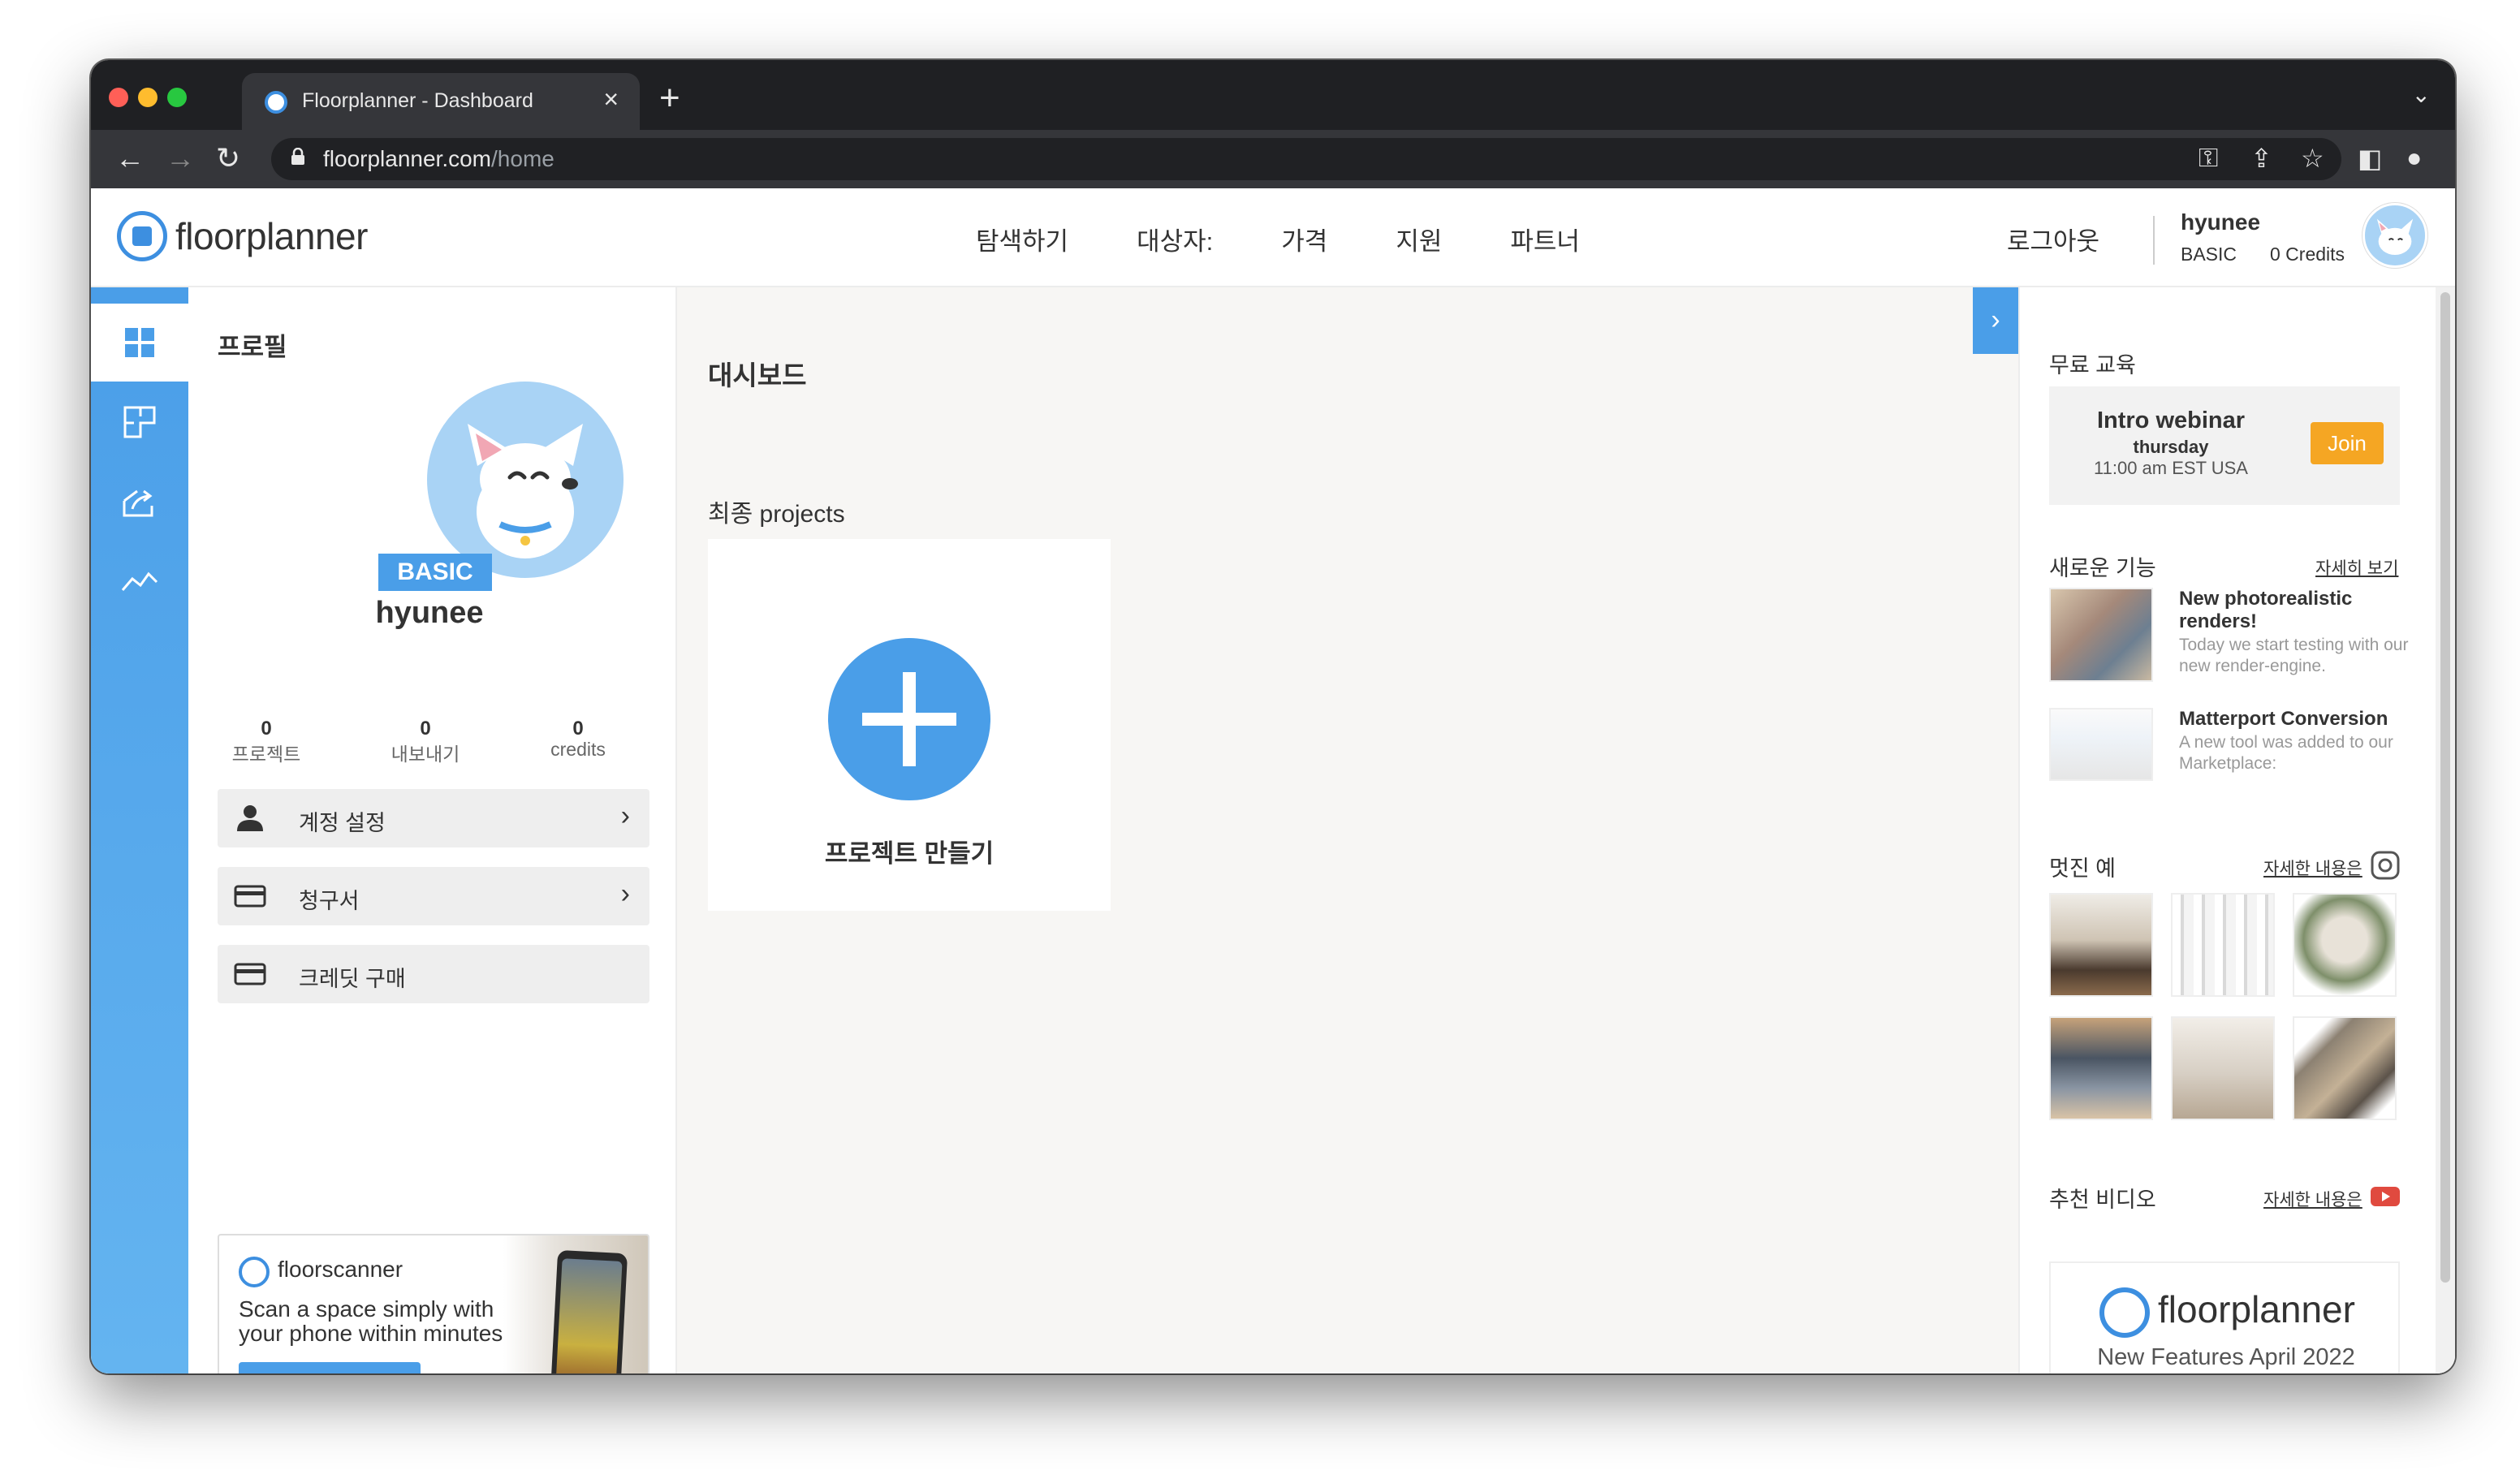 The height and width of the screenshot is (1479, 2520). Describe the element at coordinates (272, 236) in the screenshot. I see `brand-name: floorplanner` at that location.